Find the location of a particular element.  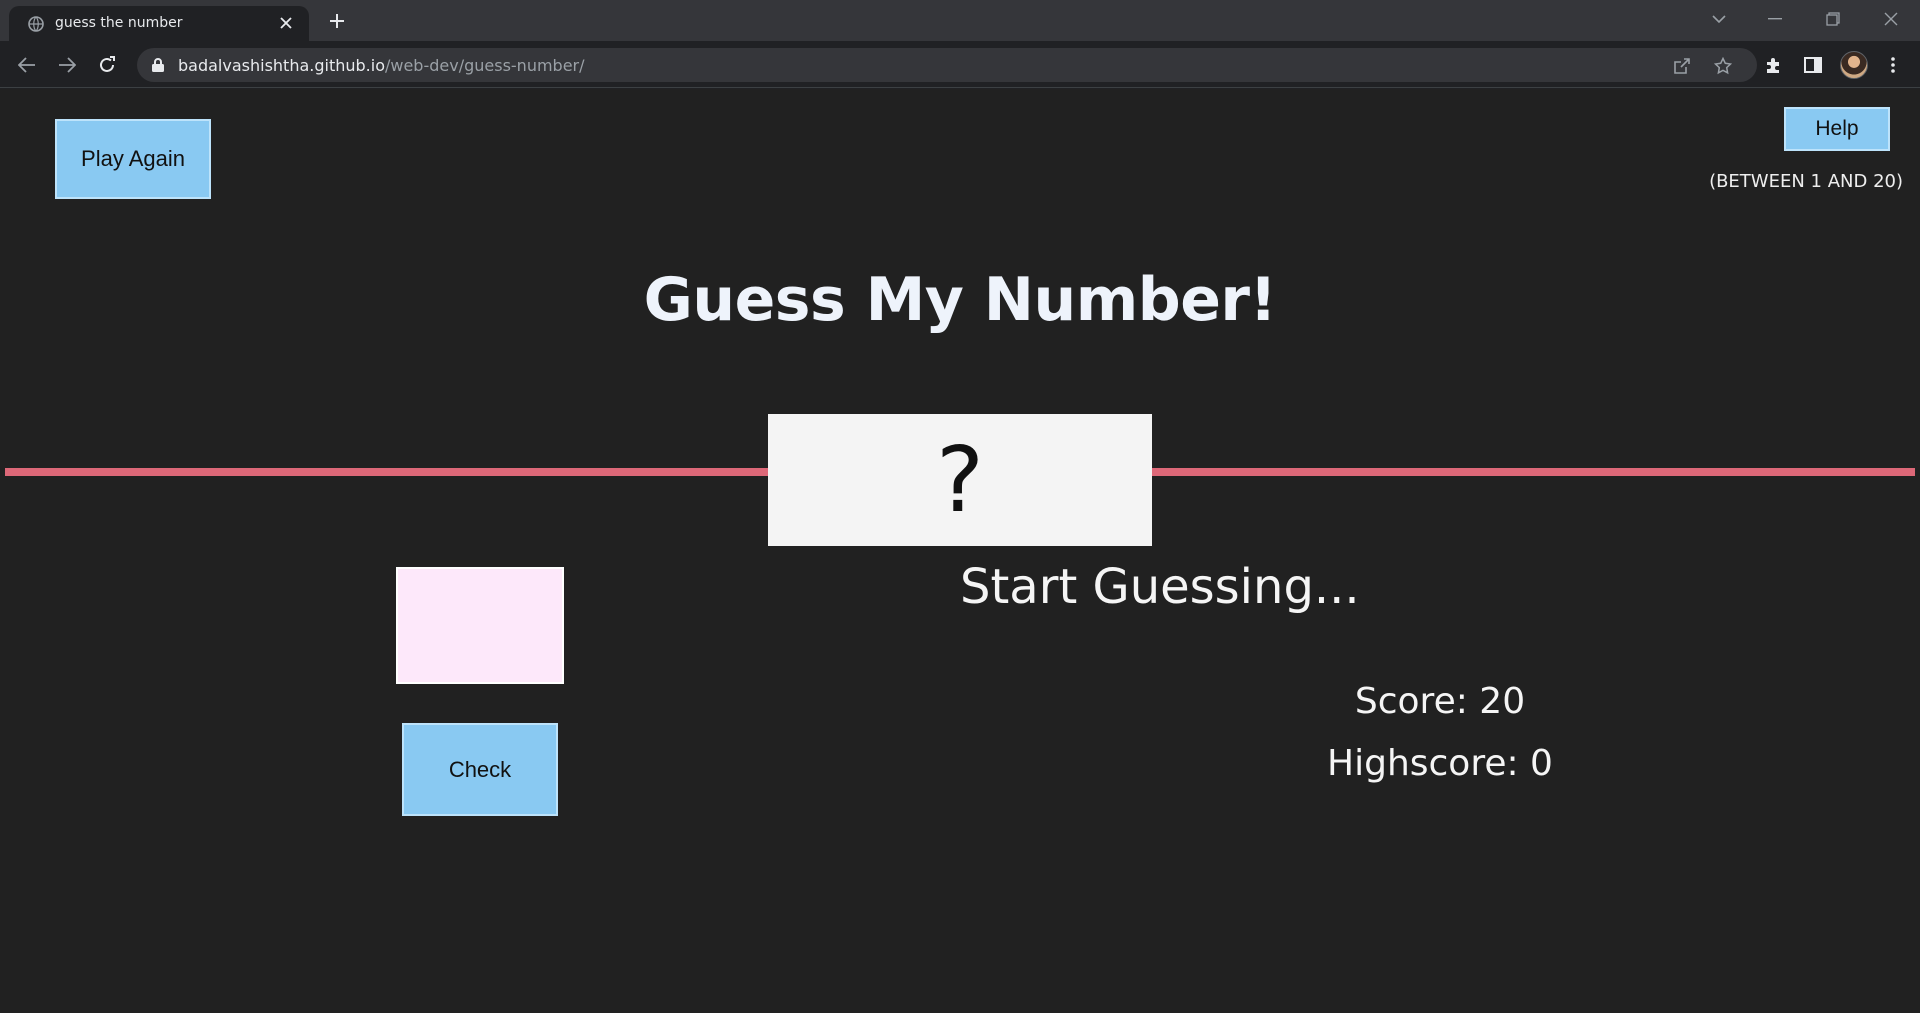

browser-tab: guess the number is located at coordinates (159, 23).